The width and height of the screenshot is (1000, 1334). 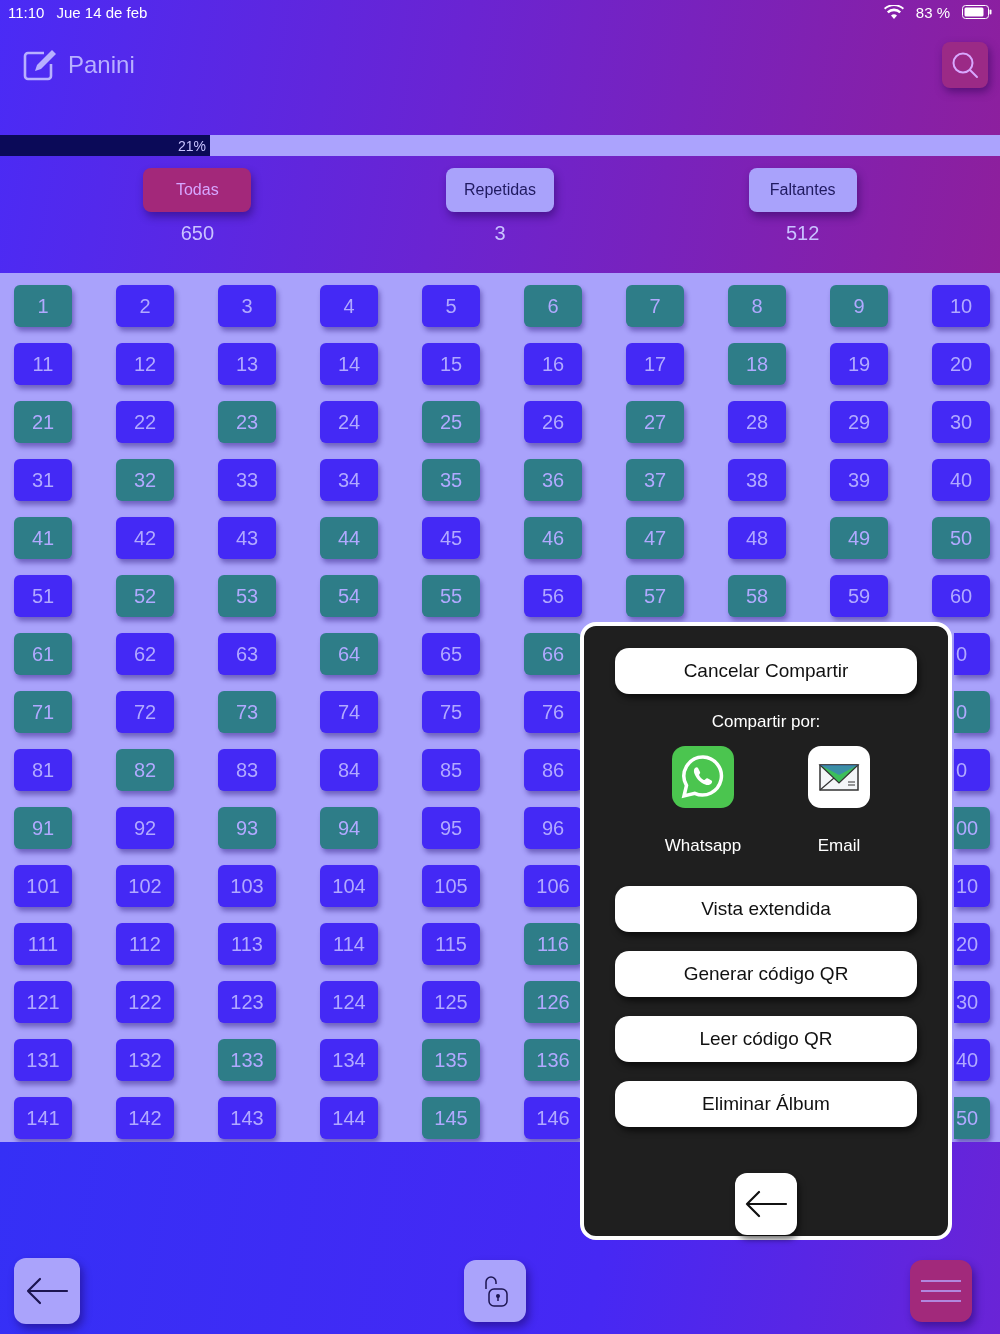 What do you see at coordinates (451, 1118) in the screenshot?
I see `sticker-tile: 145` at bounding box center [451, 1118].